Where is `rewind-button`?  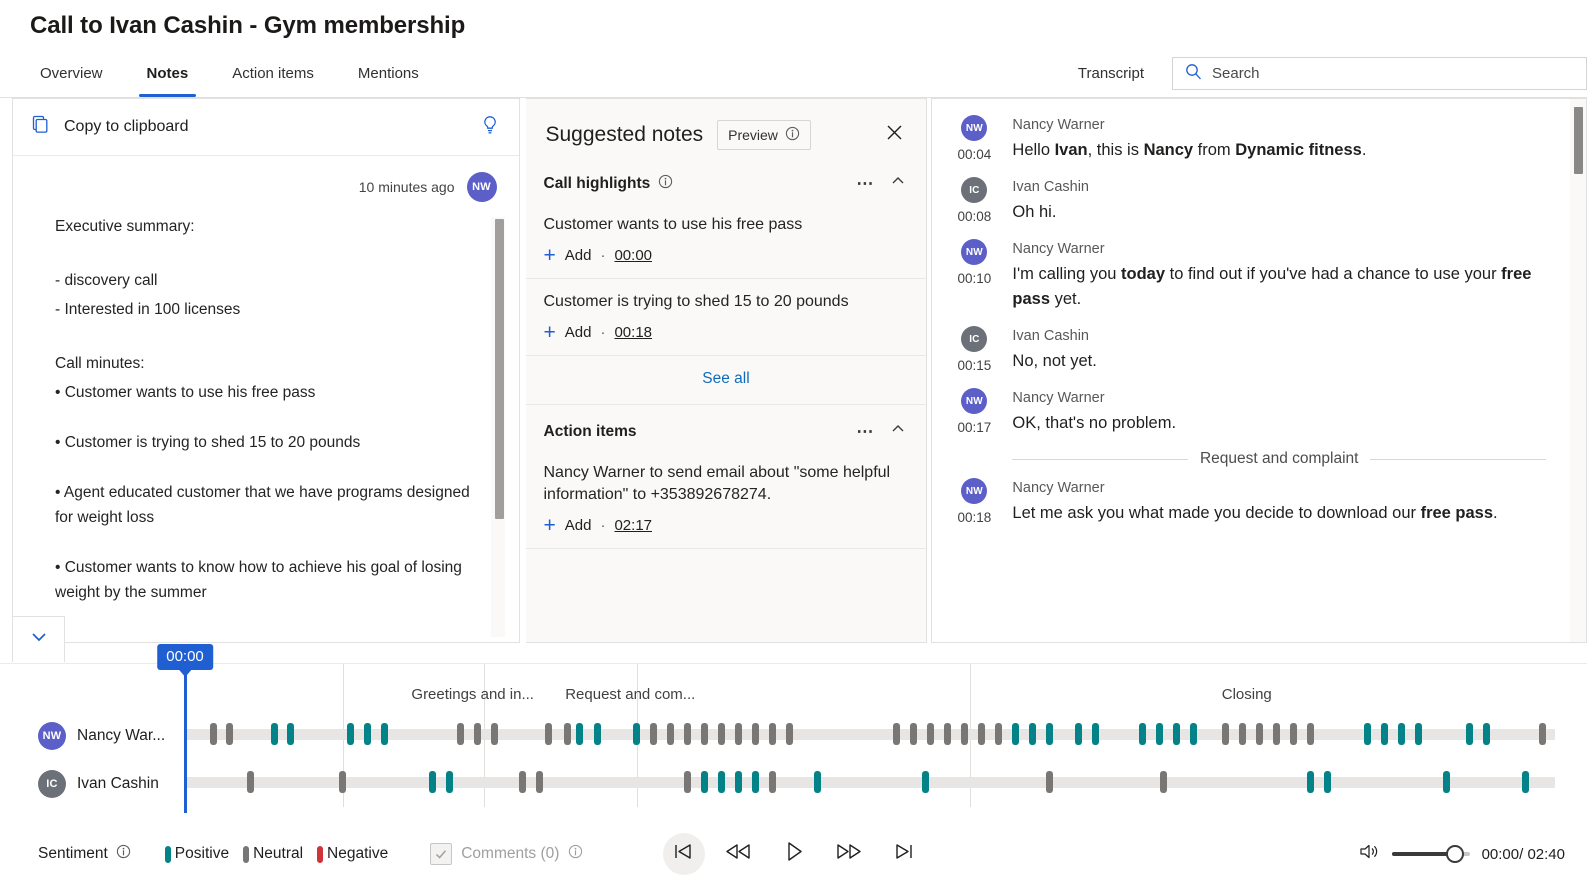
rewind-button is located at coordinates (739, 854).